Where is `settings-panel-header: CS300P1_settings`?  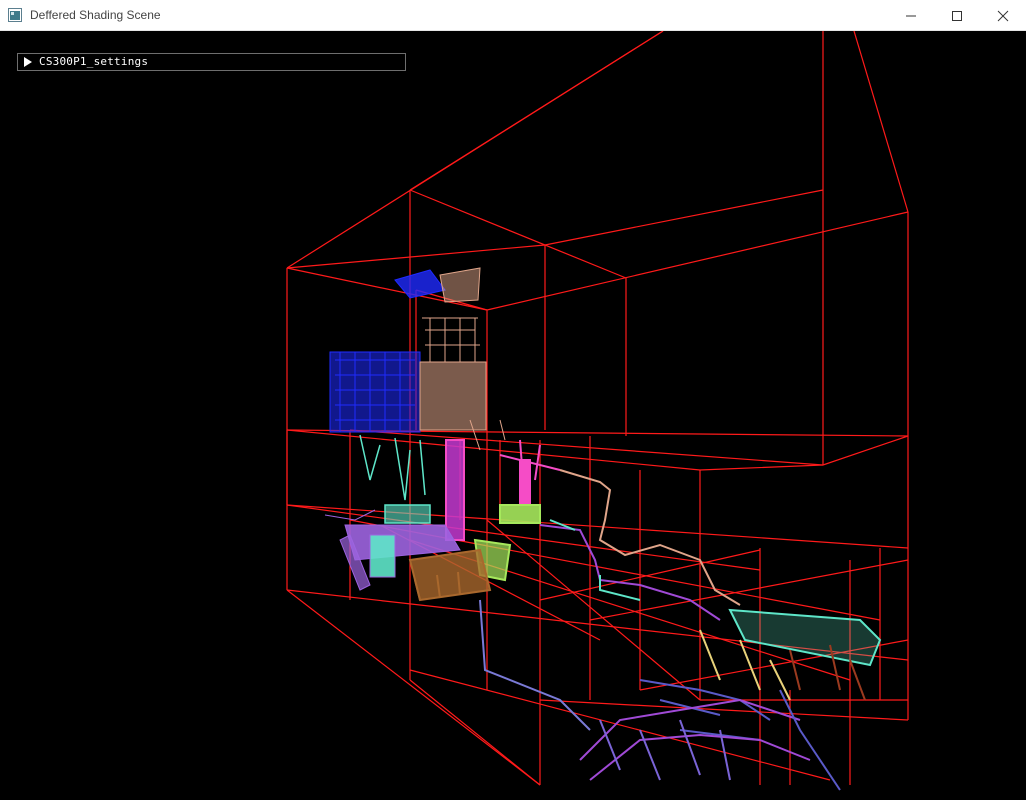
settings-panel-header: CS300P1_settings is located at coordinates (211, 62).